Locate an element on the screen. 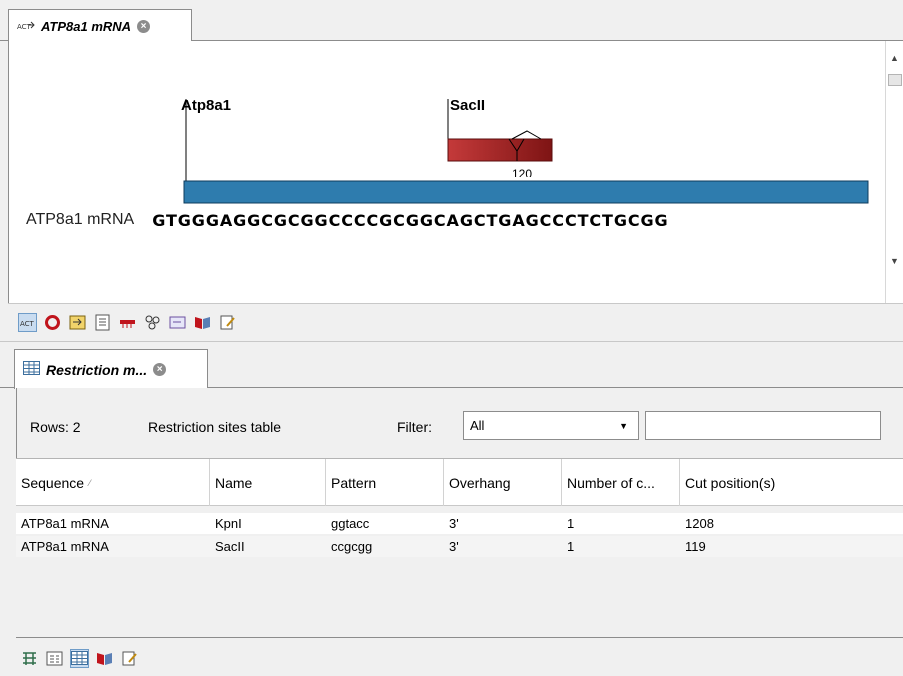  filter-dropdown: All ▼ is located at coordinates (551, 425).